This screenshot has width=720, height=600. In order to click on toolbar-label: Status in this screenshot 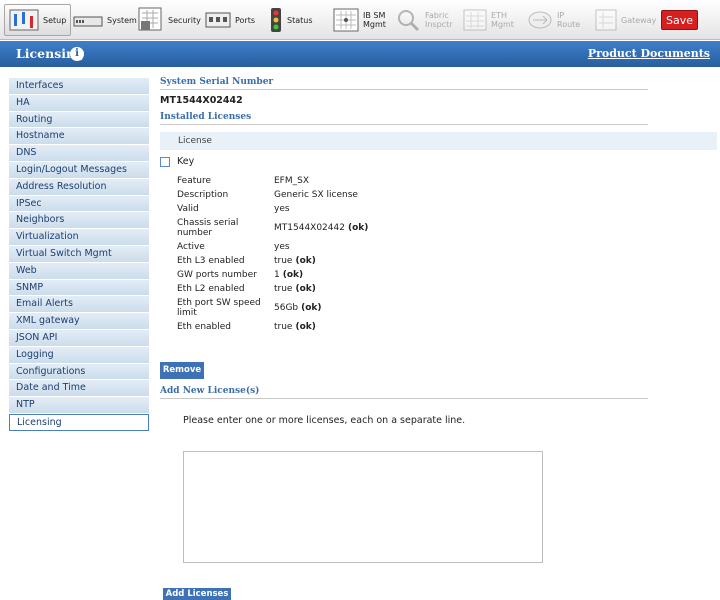, I will do `click(300, 20)`.